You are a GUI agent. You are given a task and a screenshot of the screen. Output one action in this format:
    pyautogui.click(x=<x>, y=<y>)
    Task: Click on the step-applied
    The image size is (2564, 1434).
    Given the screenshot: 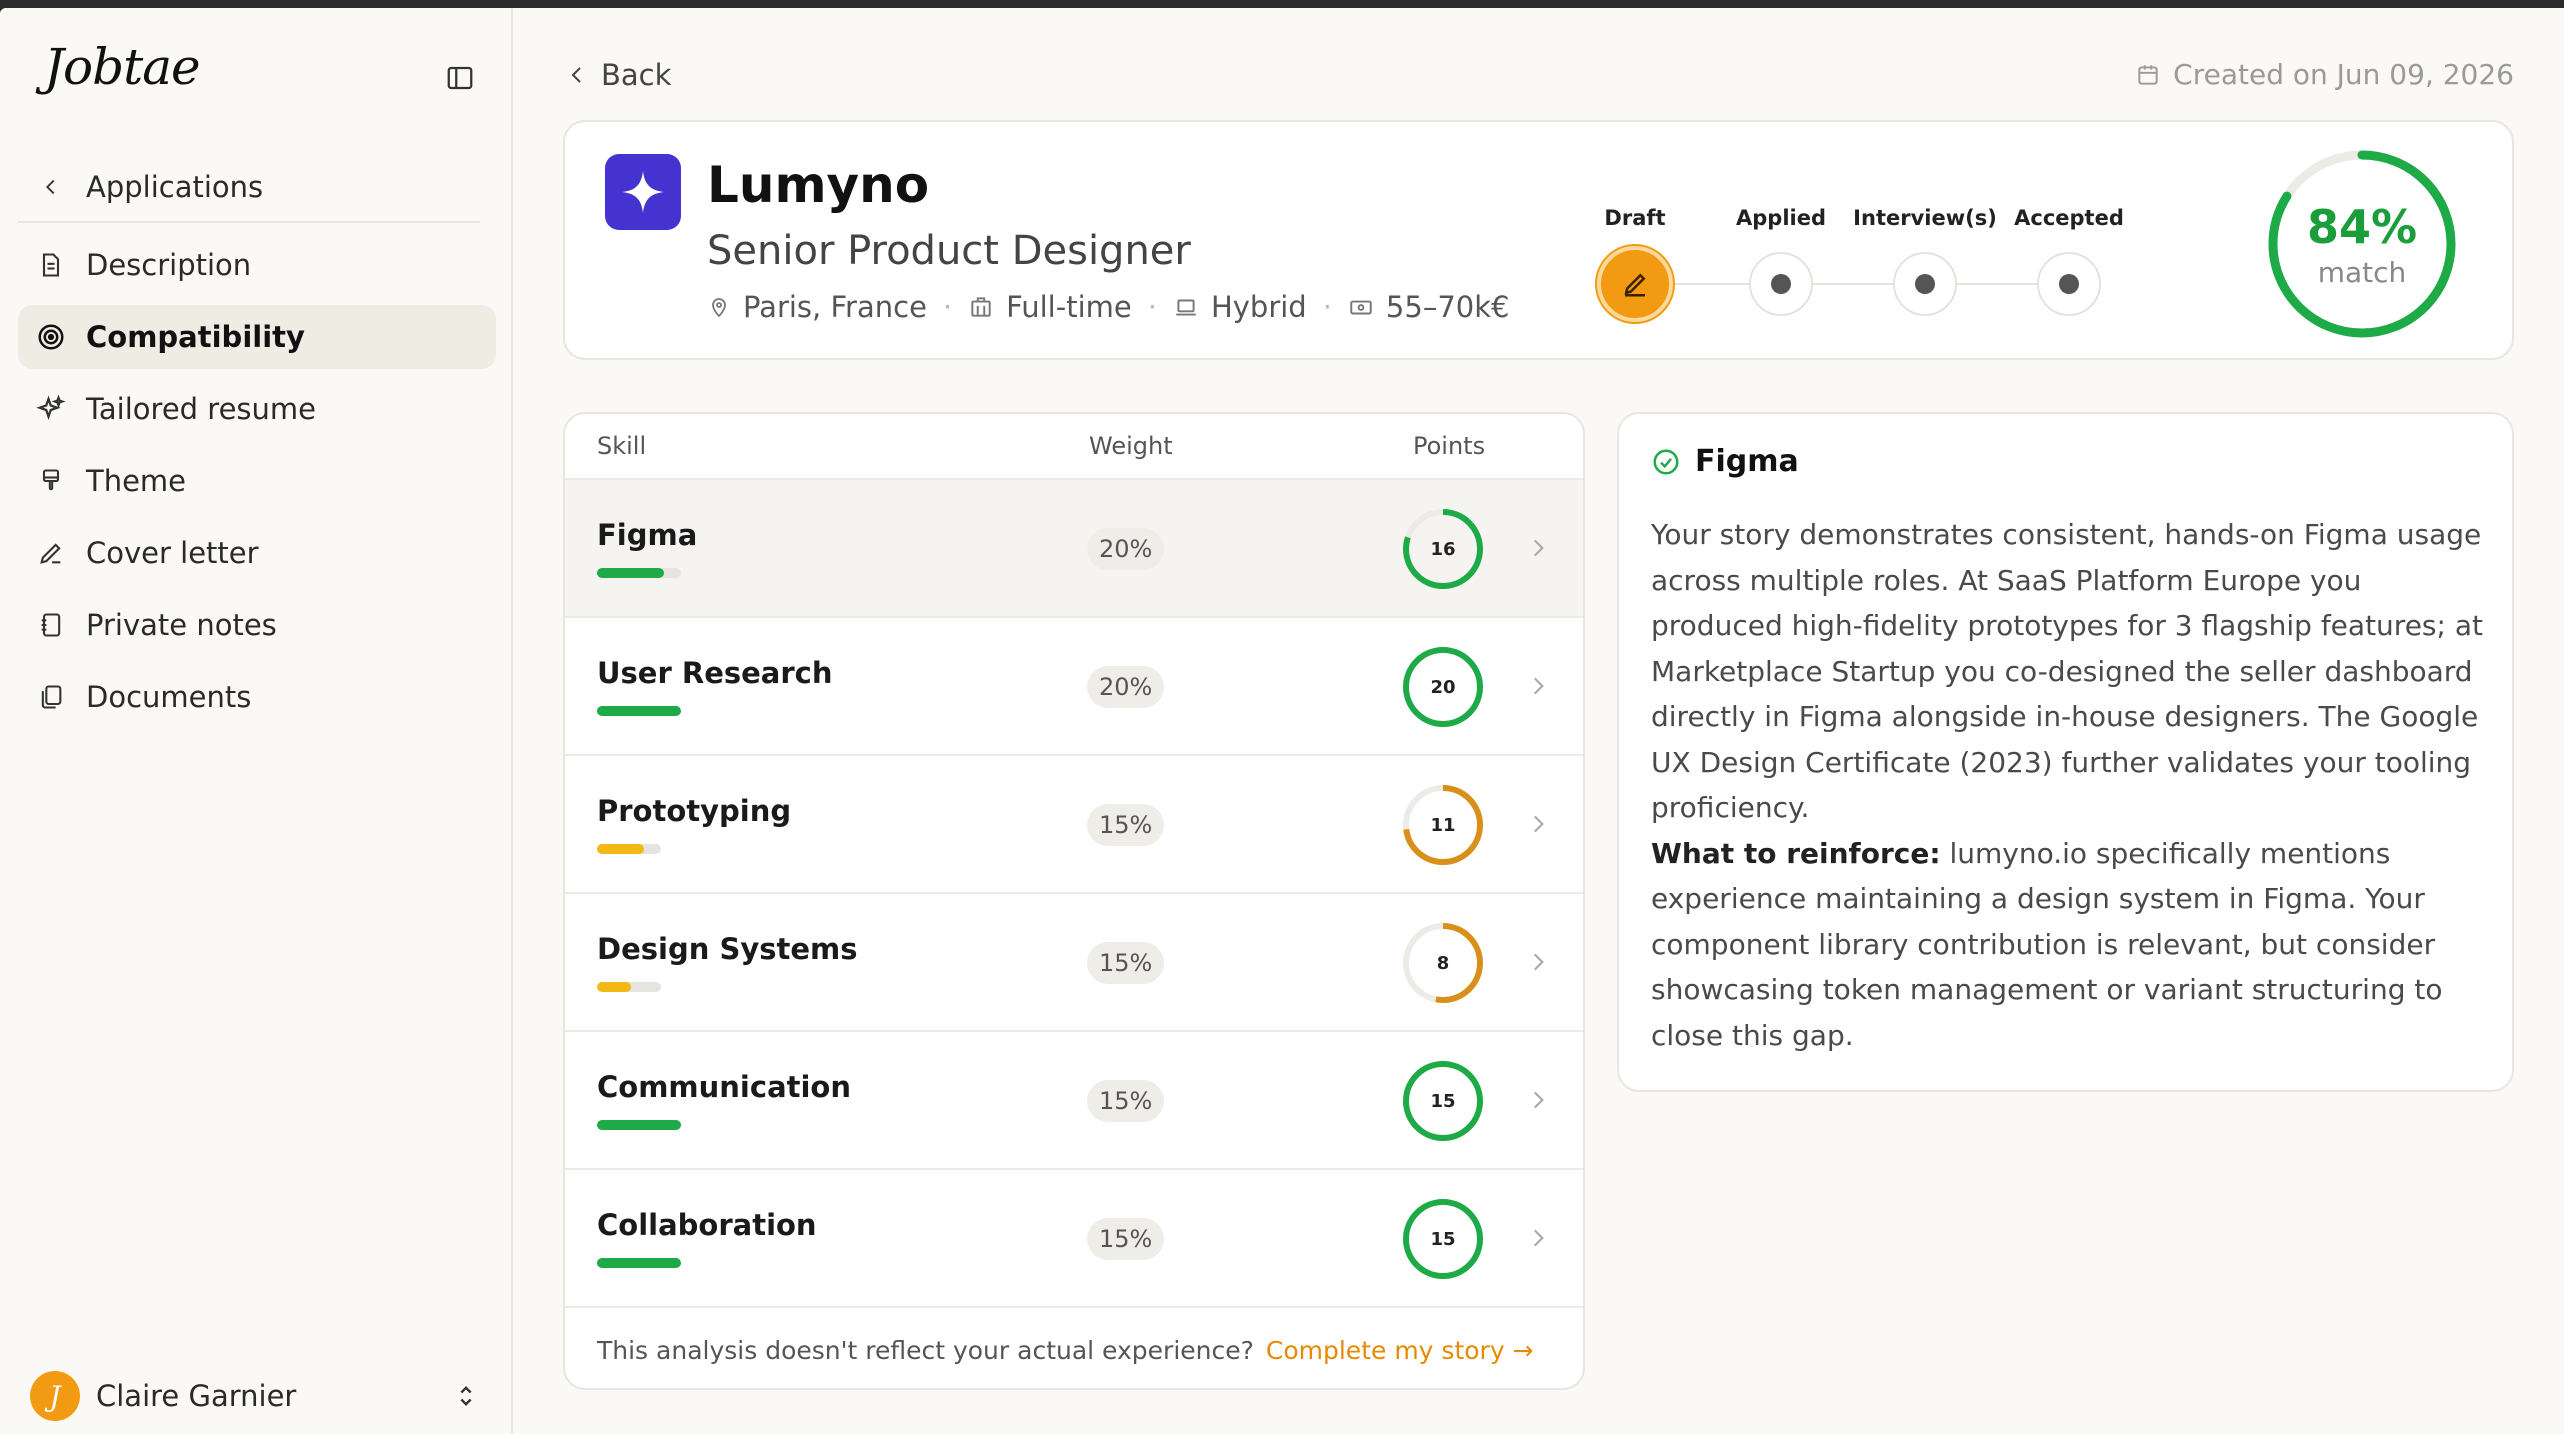 What is the action you would take?
    pyautogui.click(x=1781, y=284)
    